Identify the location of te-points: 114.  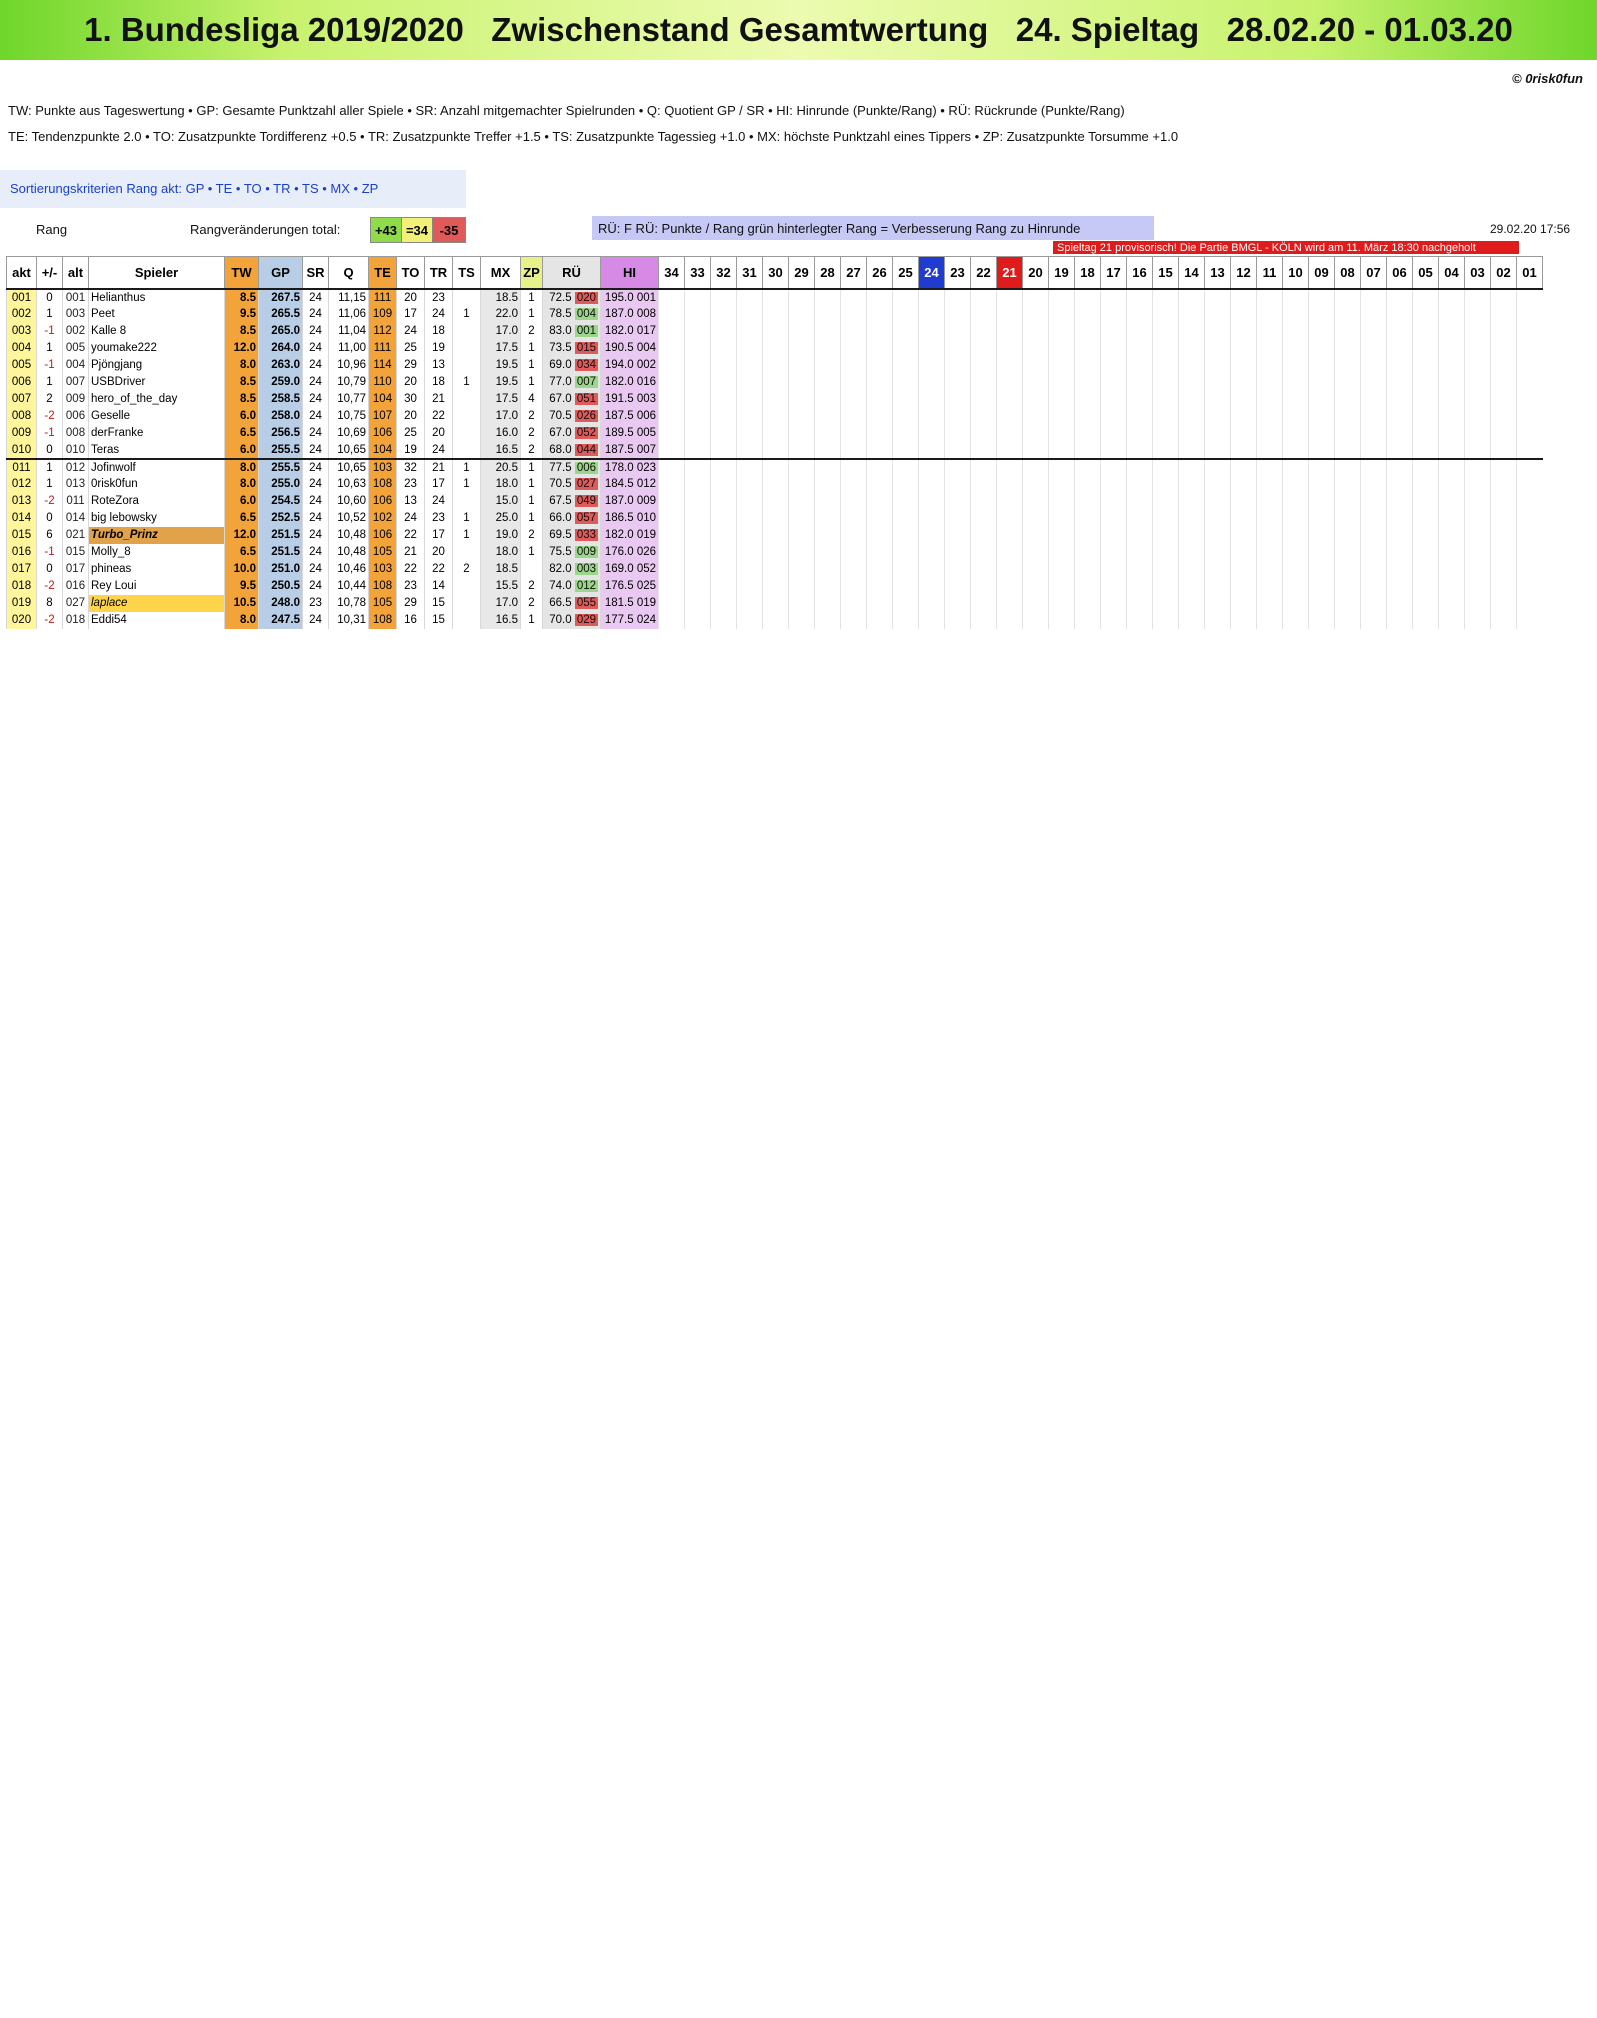
(382, 365).